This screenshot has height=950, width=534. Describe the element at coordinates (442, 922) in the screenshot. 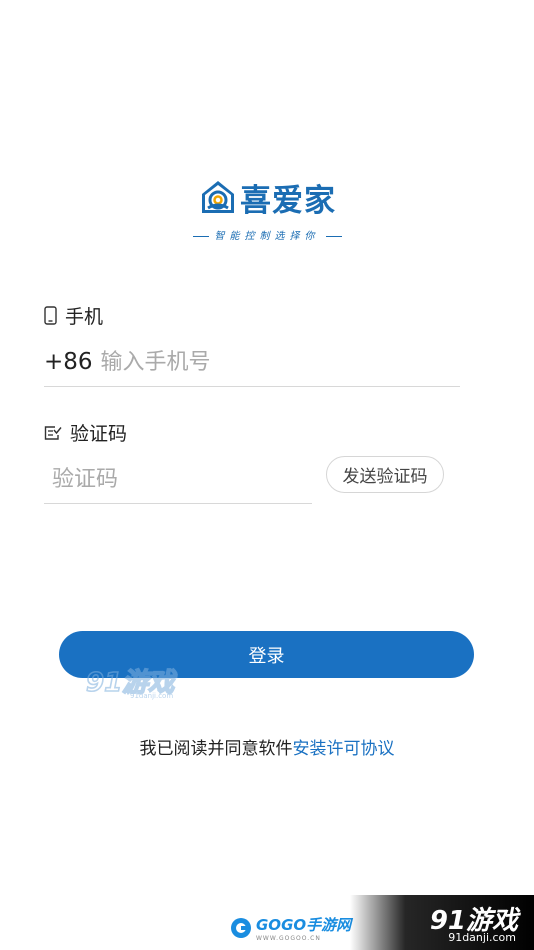

I see `watermark-91-corner: 91游戏 91danji.com` at that location.